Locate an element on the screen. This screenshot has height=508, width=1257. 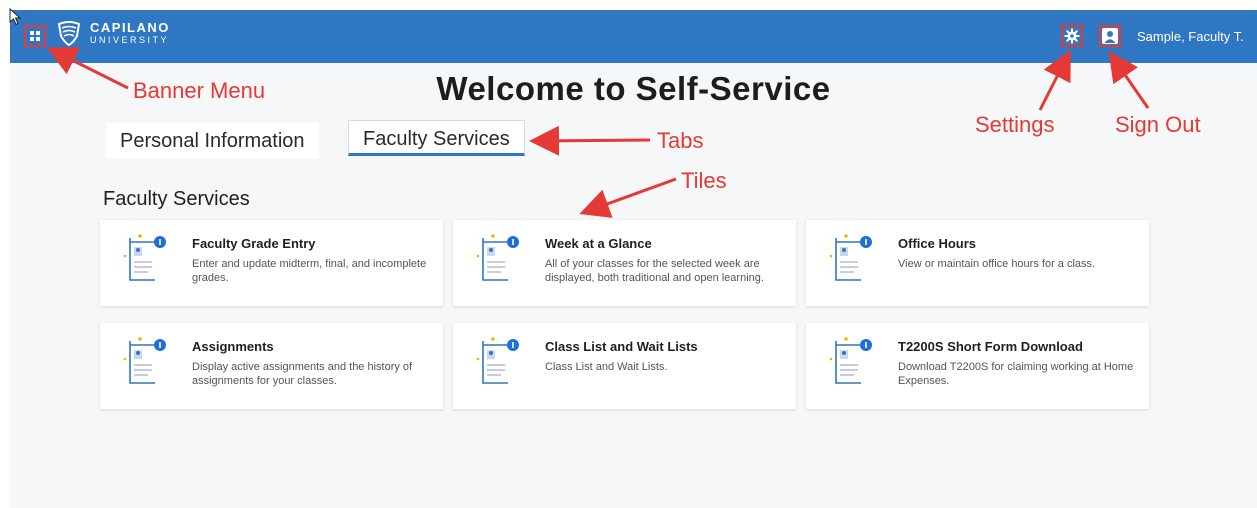
grid-icon is located at coordinates (35, 36).